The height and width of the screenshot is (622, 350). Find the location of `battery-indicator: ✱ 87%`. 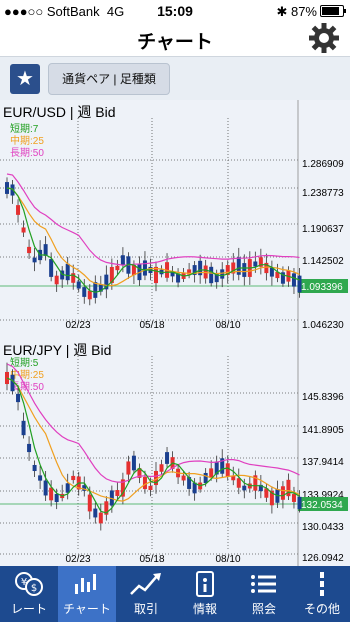

battery-indicator: ✱ 87% is located at coordinates (311, 12).